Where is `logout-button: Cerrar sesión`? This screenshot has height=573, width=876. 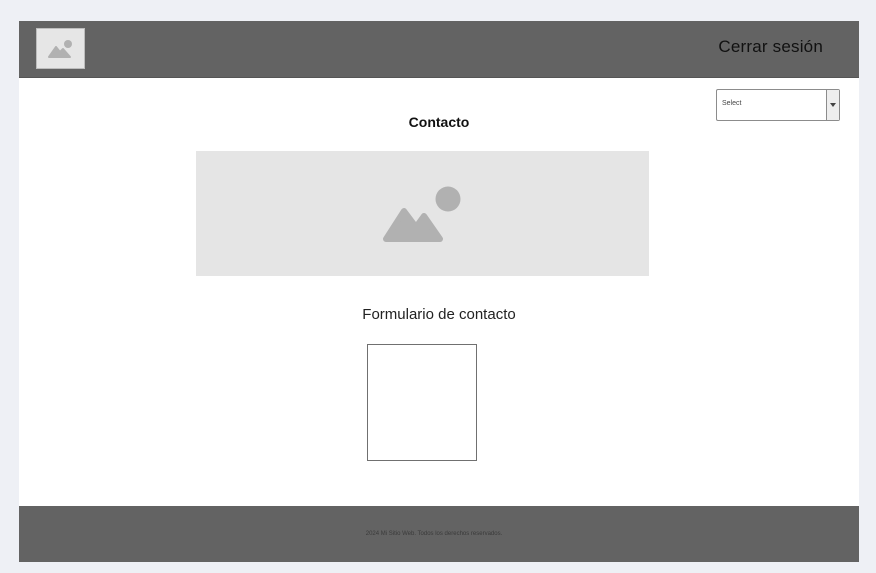 logout-button: Cerrar sesión is located at coordinates (770, 47).